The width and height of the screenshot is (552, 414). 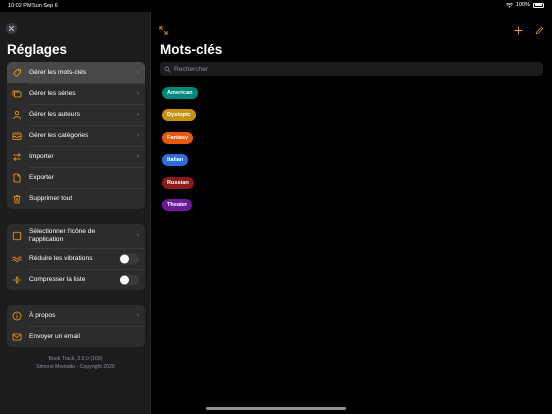 I want to click on sidebar-title: Réglages, so click(x=37, y=49).